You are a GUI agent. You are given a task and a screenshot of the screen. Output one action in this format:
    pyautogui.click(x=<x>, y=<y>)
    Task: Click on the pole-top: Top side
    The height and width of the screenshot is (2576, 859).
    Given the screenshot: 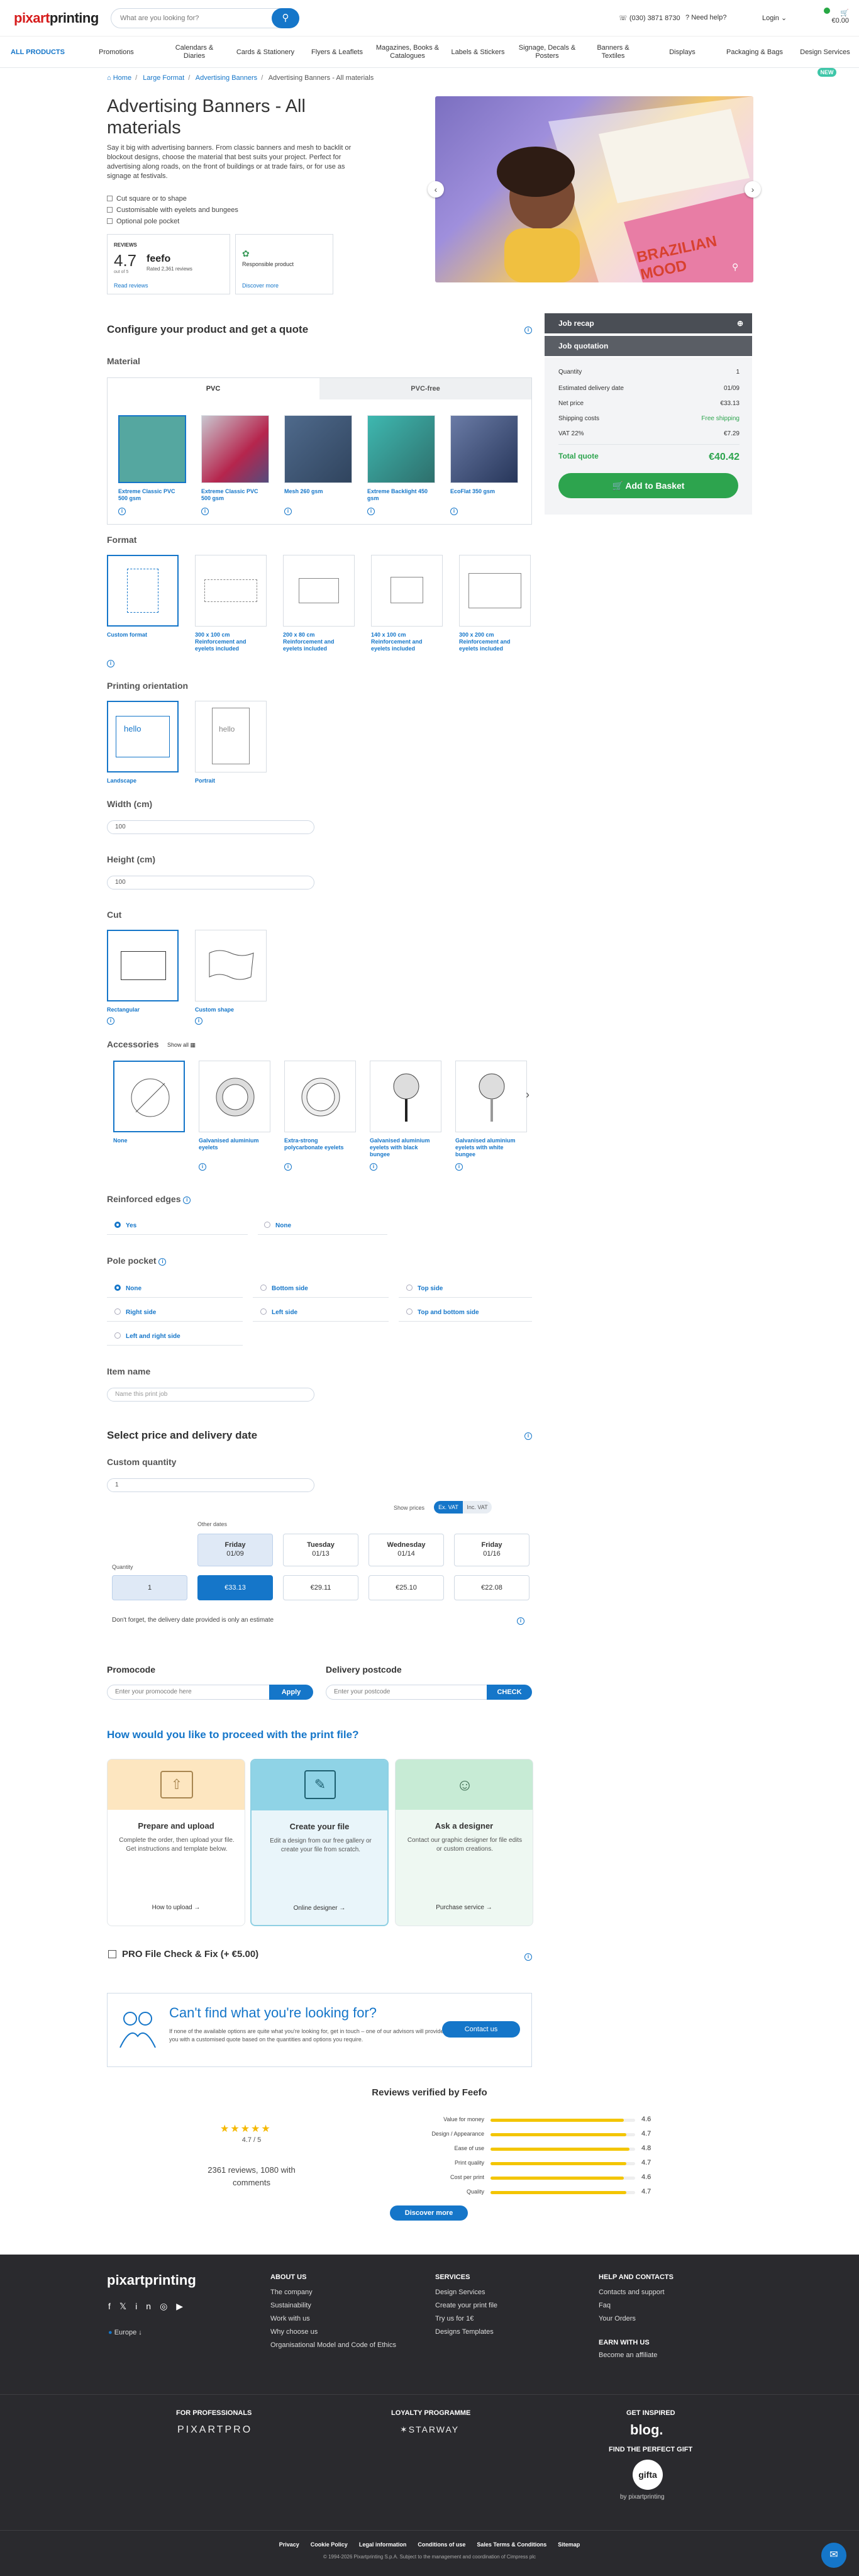 What is the action you would take?
    pyautogui.click(x=425, y=1289)
    